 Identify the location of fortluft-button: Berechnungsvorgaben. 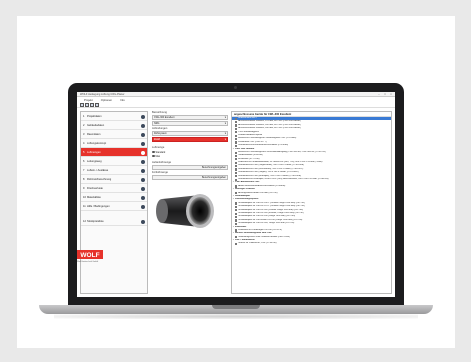
(214, 178).